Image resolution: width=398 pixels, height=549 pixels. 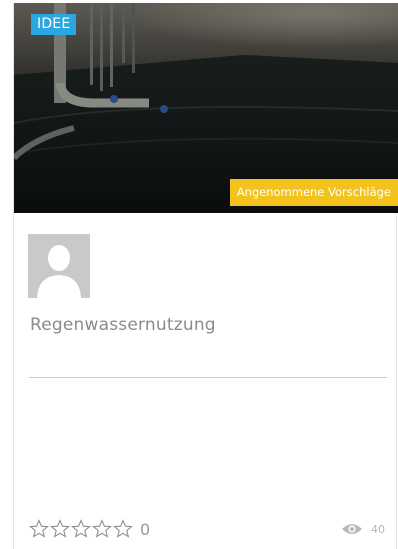 What do you see at coordinates (352, 529) in the screenshot?
I see `eye-icon` at bounding box center [352, 529].